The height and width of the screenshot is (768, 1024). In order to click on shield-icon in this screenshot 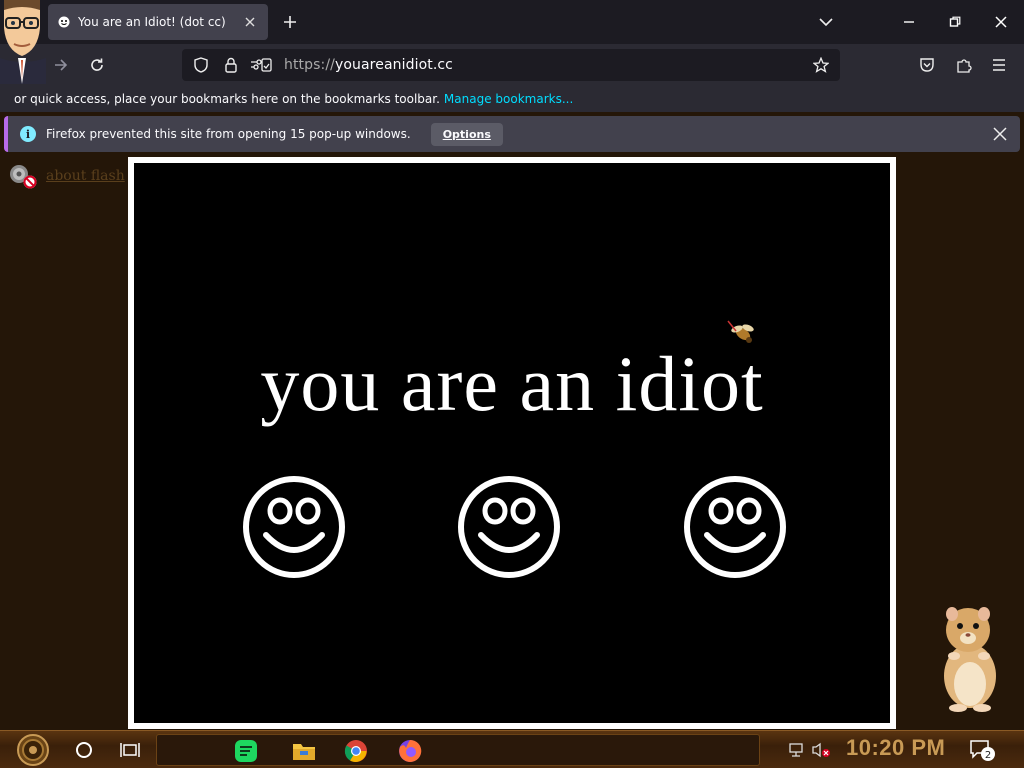, I will do `click(201, 65)`.